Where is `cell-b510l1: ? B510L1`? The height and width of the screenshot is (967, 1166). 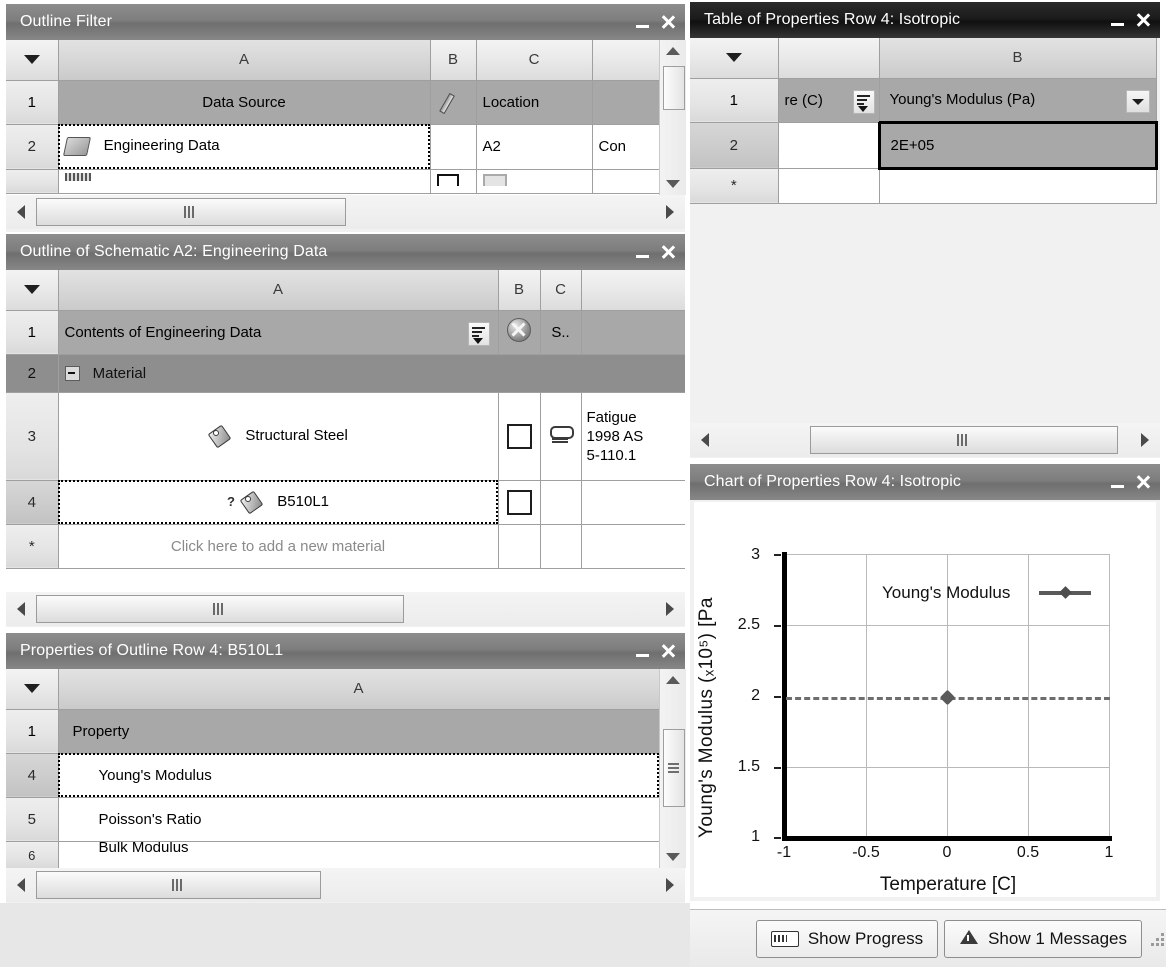 cell-b510l1: ? B510L1 is located at coordinates (278, 502).